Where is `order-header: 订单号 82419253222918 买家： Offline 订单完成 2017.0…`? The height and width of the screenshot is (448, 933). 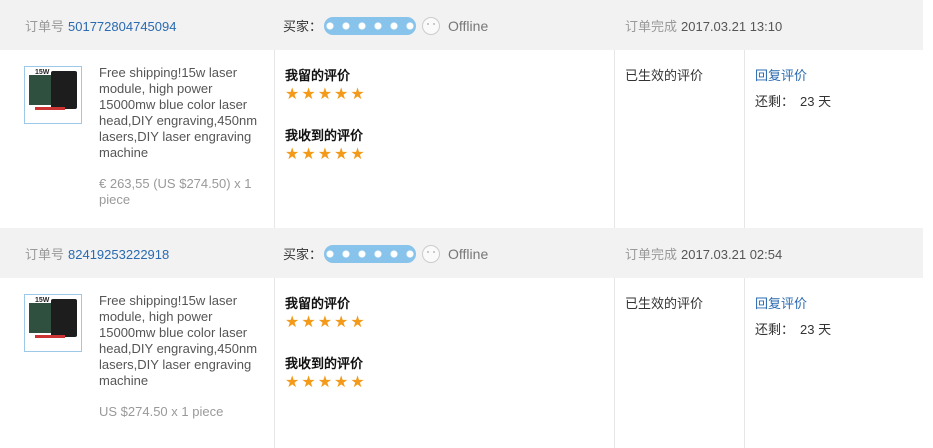 order-header: 订单号 82419253222918 买家： Offline 订单完成 2017.0… is located at coordinates (461, 253).